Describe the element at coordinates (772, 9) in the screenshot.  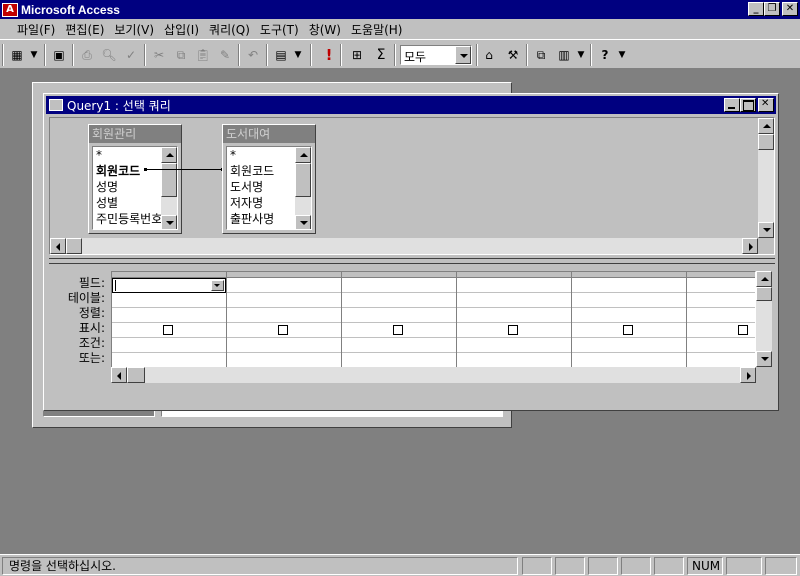
I see `restore-button: ❐` at that location.